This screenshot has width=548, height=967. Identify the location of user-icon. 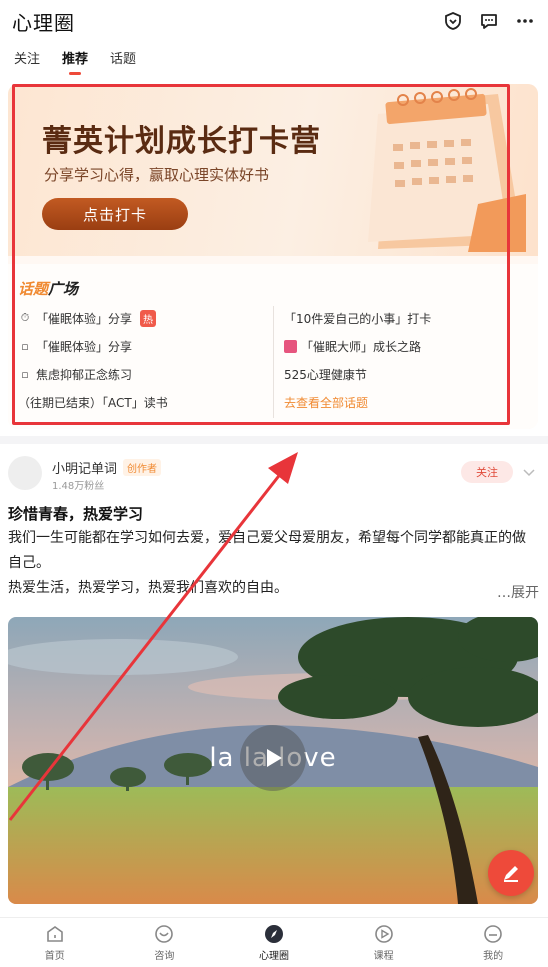
(493, 934).